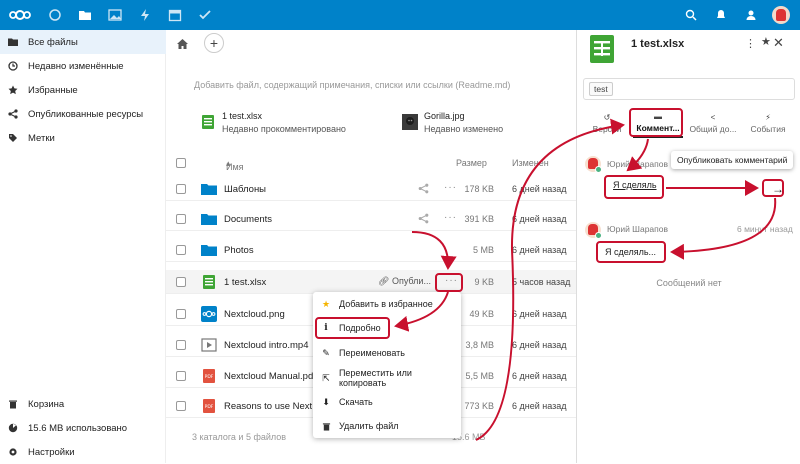  What do you see at coordinates (371, 219) in the screenshot?
I see `table-row: Documents ··· 391 KB 6 дней назад` at bounding box center [371, 219].